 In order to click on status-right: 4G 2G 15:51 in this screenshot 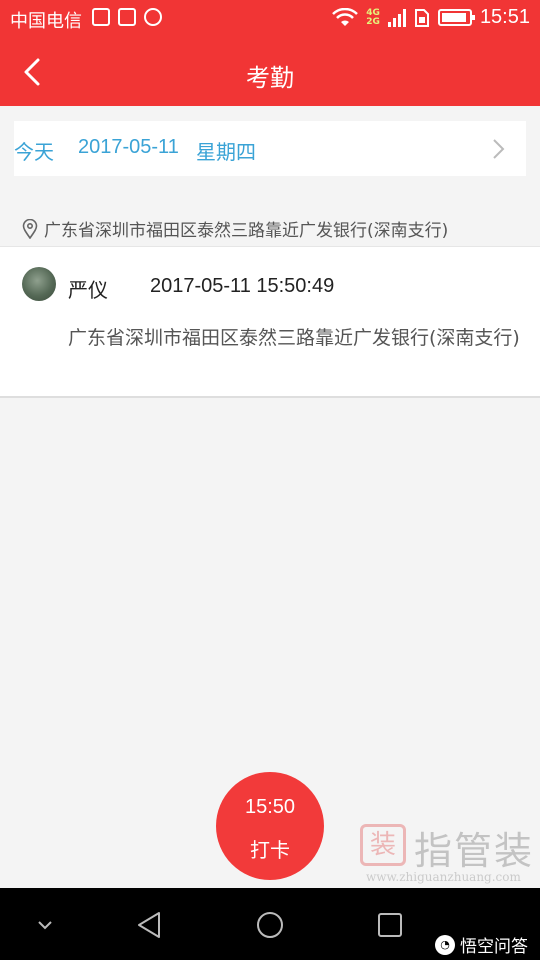, I will do `click(431, 17)`.